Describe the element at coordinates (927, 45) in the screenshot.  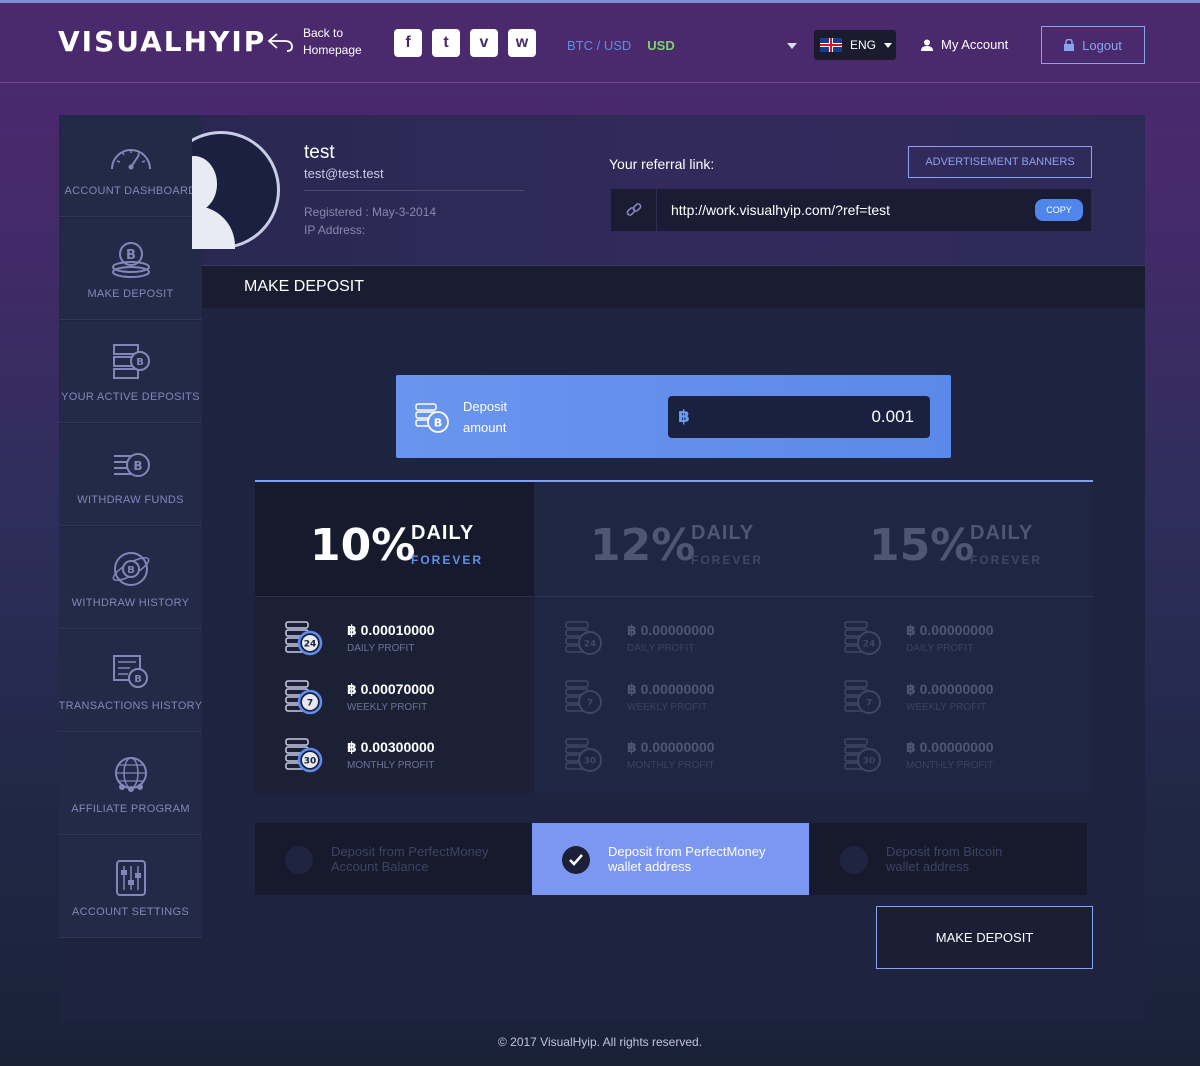
I see `user-icon` at that location.